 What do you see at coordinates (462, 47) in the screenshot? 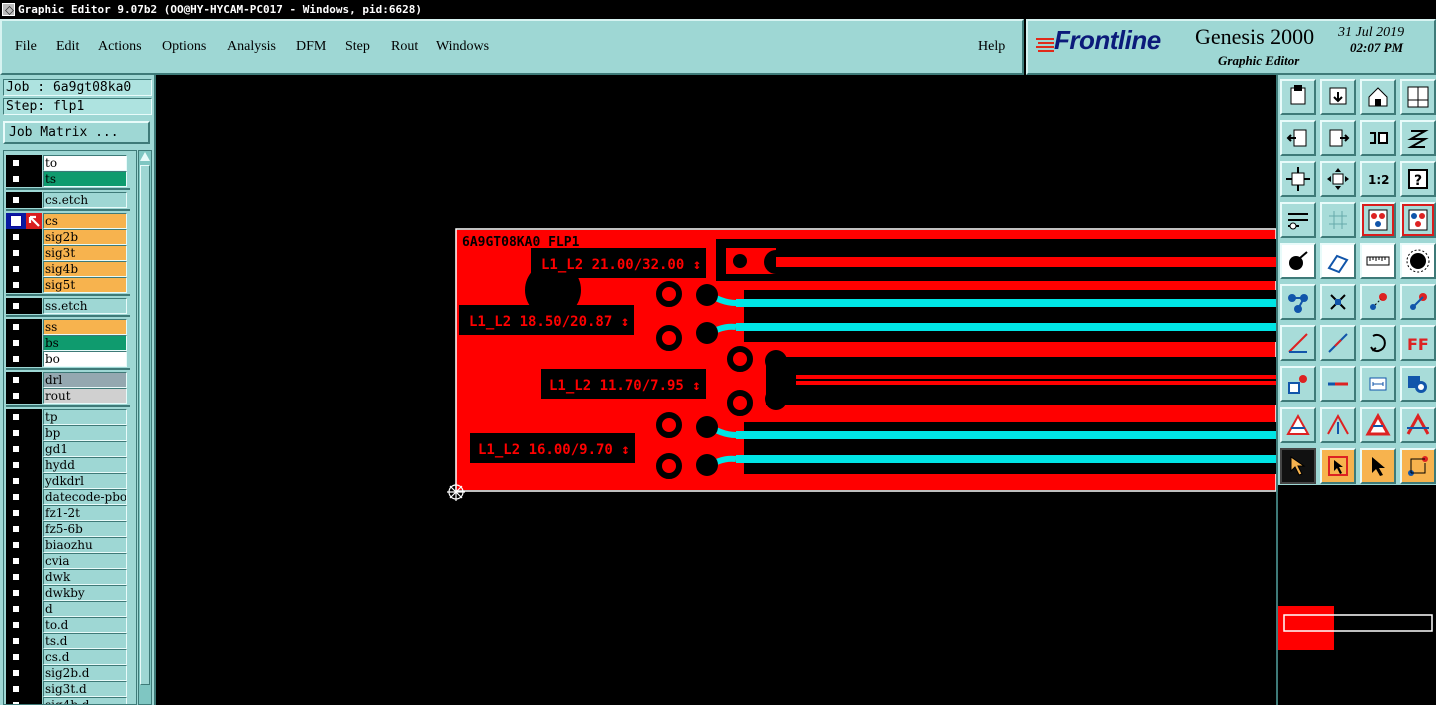
I see `menu-windows: Windows` at bounding box center [462, 47].